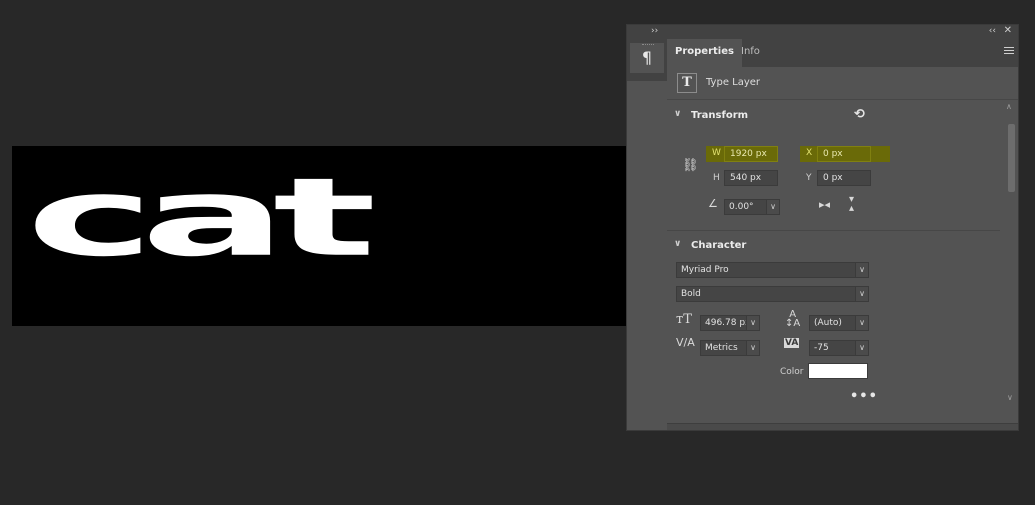  Describe the element at coordinates (1010, 397) in the screenshot. I see `scroll-down-icon: ∨` at that location.